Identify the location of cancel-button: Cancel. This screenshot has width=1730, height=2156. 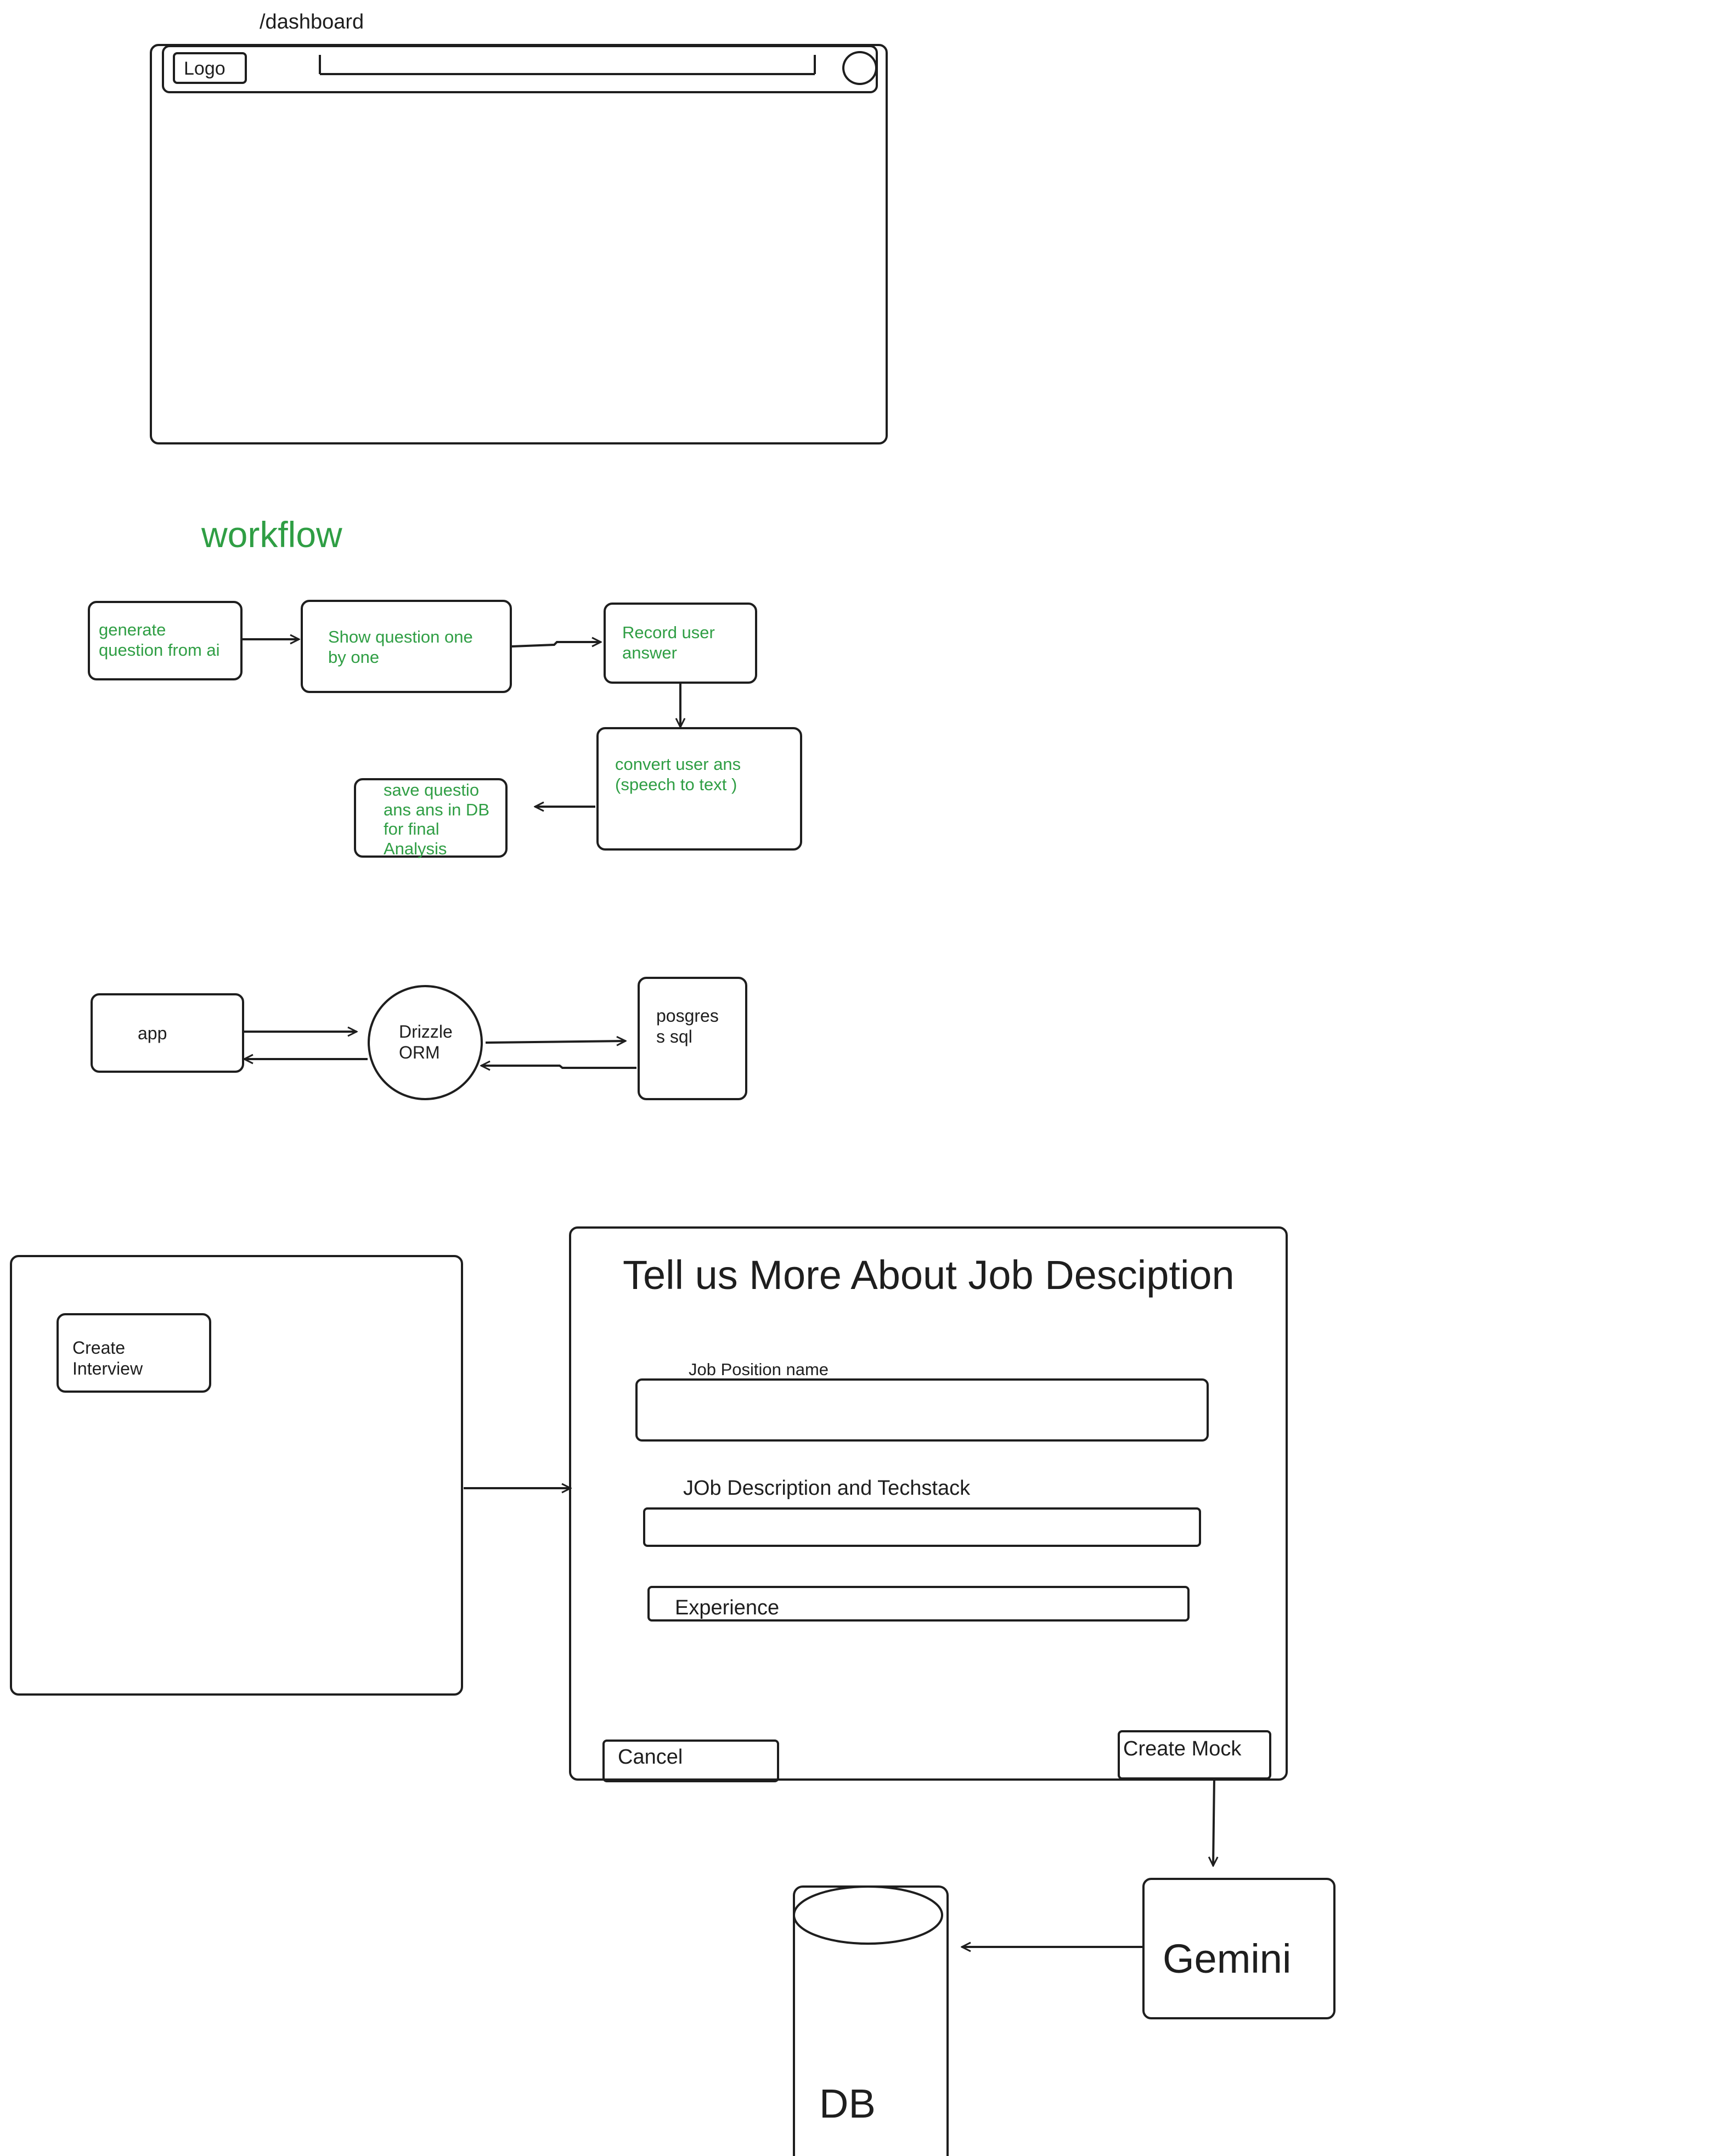
(691, 1761).